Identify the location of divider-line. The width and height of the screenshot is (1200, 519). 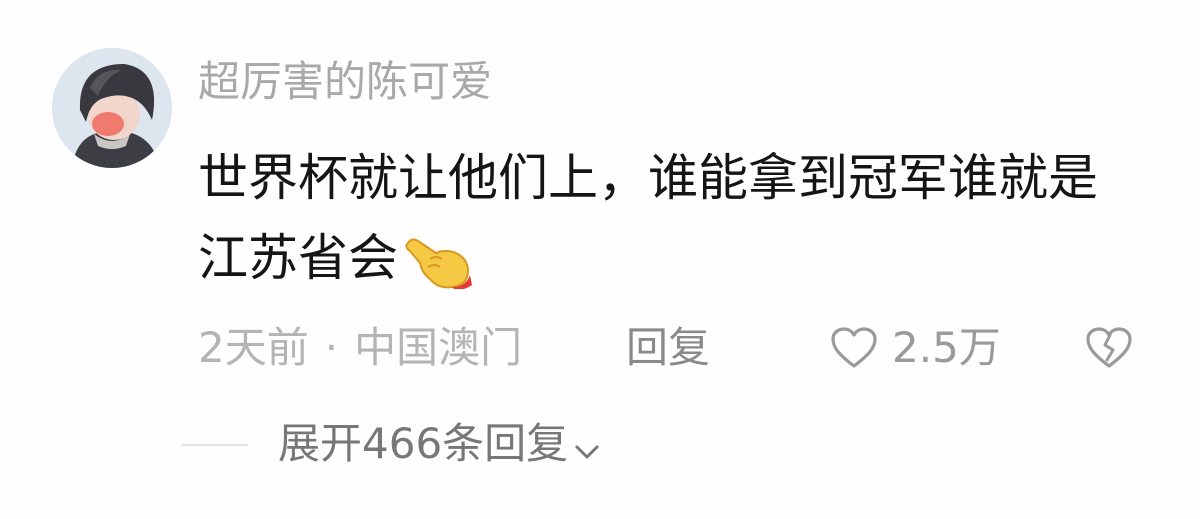
(215, 445).